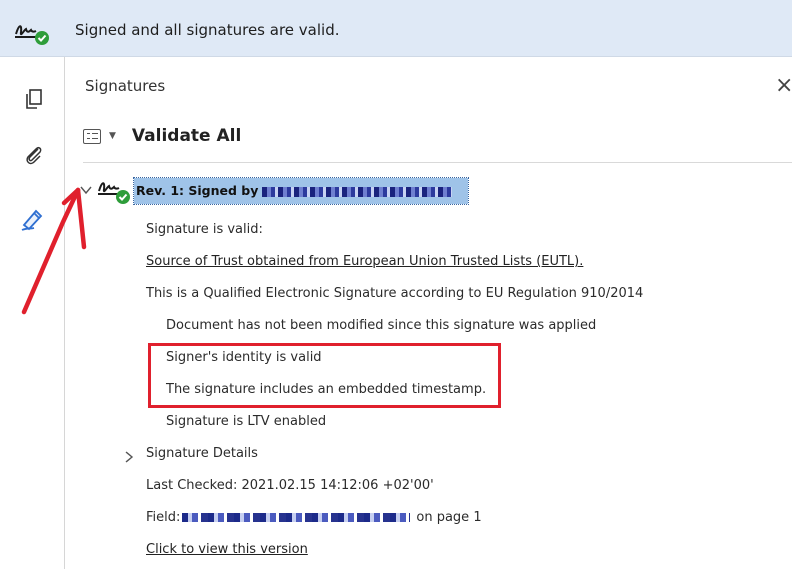 The image size is (792, 569). What do you see at coordinates (125, 86) in the screenshot?
I see `panel-title: Signatures` at bounding box center [125, 86].